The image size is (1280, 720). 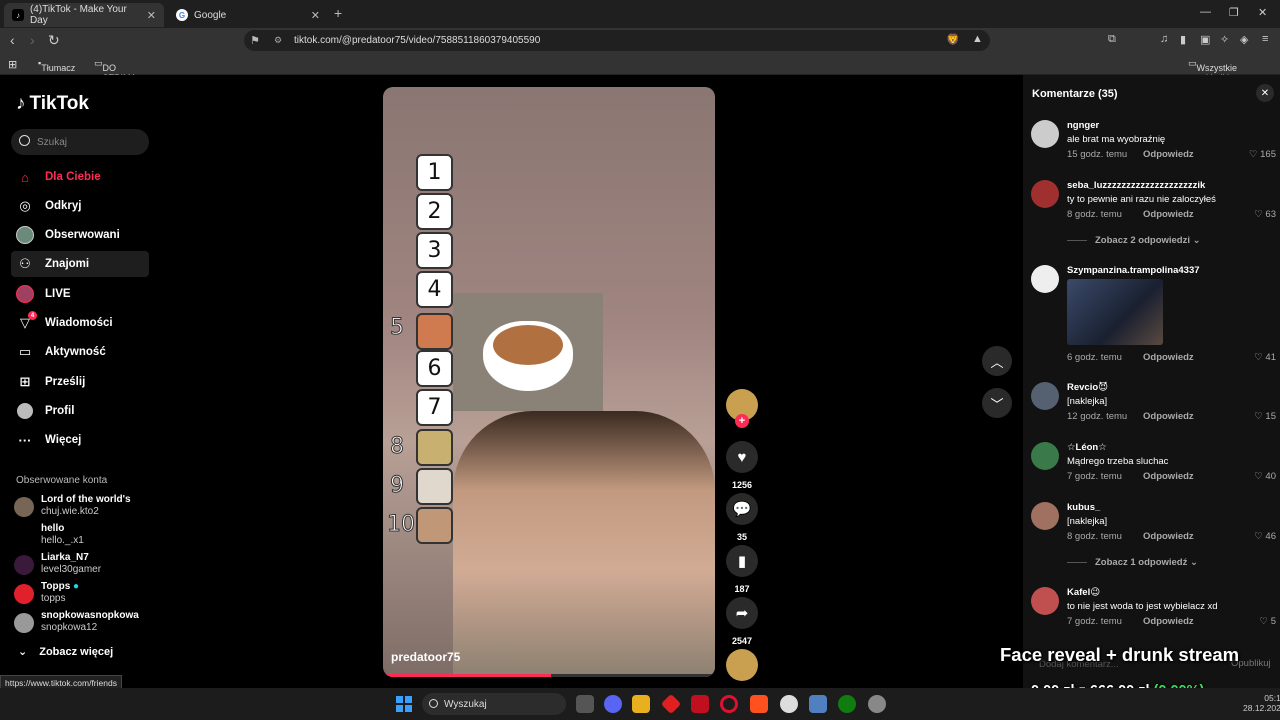 What do you see at coordinates (494, 704) in the screenshot?
I see `taskbar-search: Wyszukaj` at bounding box center [494, 704].